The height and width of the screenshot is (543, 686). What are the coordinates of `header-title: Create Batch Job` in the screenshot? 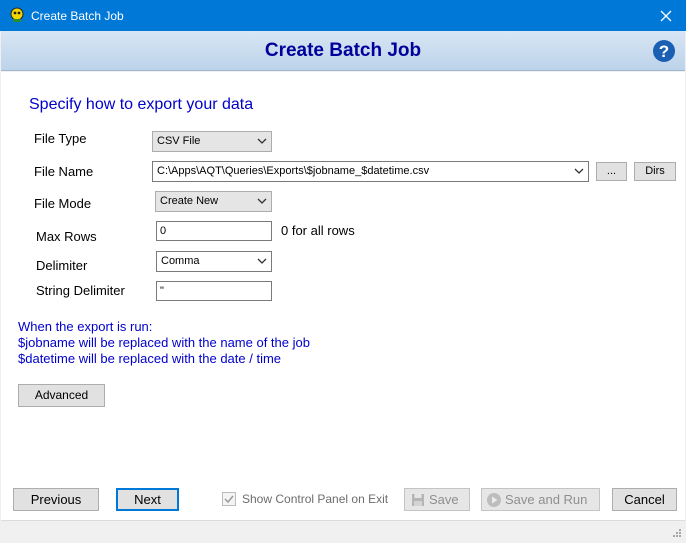 It's located at (343, 50).